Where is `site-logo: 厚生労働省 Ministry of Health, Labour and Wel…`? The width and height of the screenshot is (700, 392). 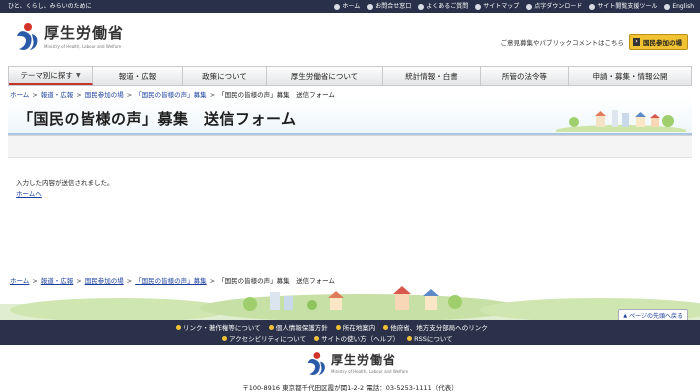
site-logo: 厚生労働省 Ministry of Health, Labour and Wel… is located at coordinates (69, 37).